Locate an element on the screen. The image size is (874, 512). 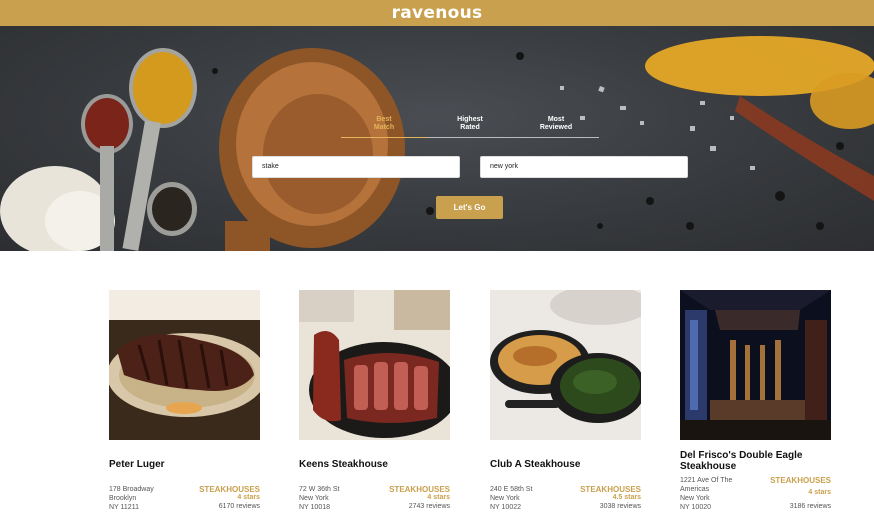
sort-option-label: Best is located at coordinates (384, 119).